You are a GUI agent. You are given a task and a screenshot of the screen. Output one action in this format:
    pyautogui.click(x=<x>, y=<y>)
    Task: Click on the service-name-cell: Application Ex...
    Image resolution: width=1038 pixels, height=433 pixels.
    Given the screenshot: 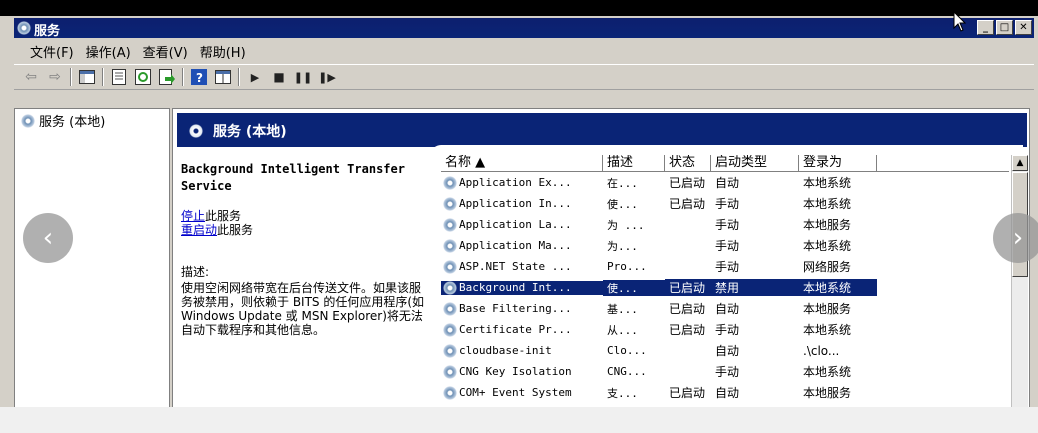 What is the action you would take?
    pyautogui.click(x=522, y=182)
    